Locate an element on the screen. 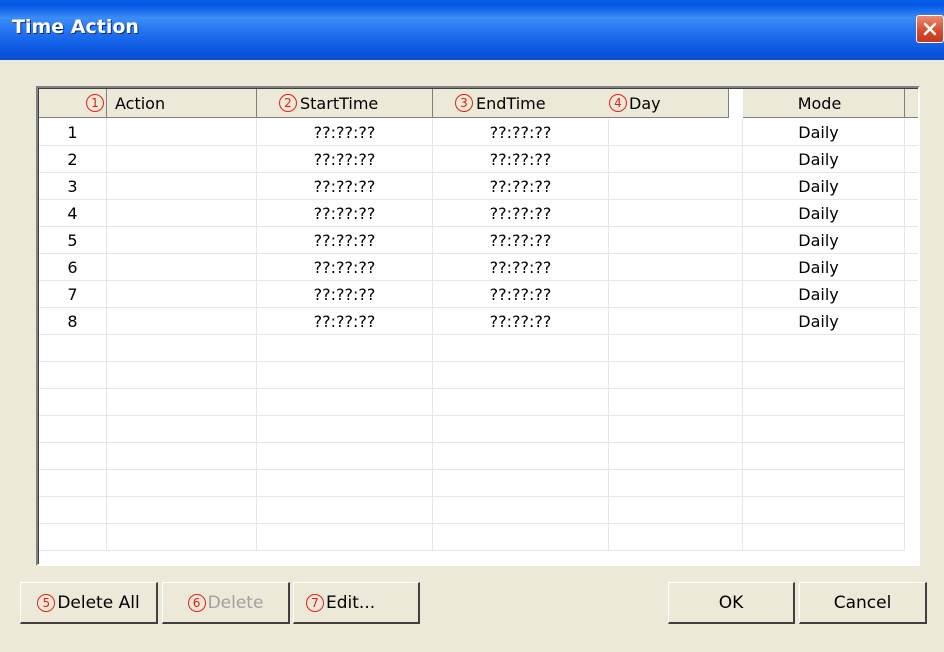 This screenshot has width=944, height=652. marker-5: 5 is located at coordinates (46, 602).